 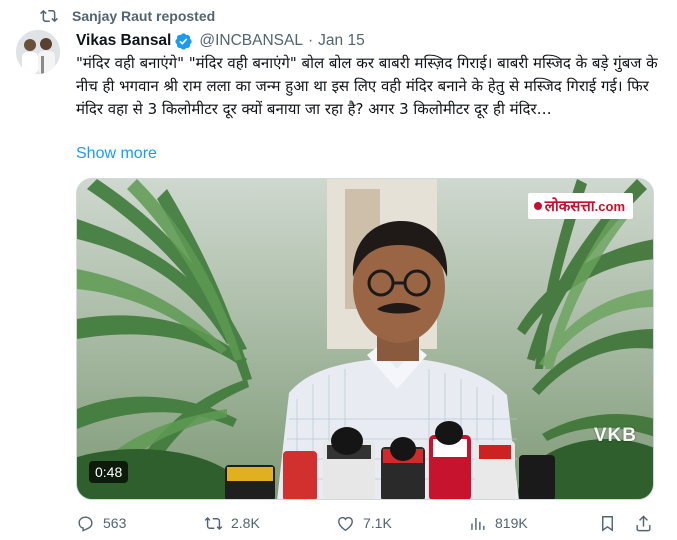 I want to click on repost-button: 2.8K, so click(x=232, y=523).